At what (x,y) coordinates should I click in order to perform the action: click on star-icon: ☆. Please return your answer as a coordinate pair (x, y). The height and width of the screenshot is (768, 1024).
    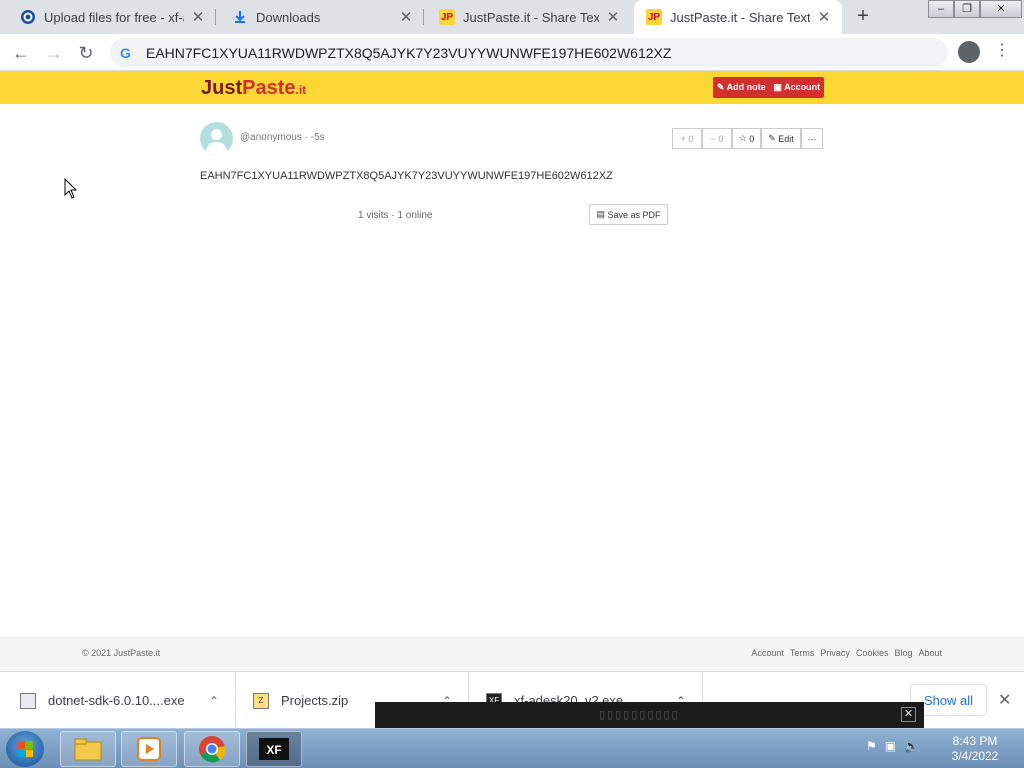
    Looking at the image, I should click on (742, 138).